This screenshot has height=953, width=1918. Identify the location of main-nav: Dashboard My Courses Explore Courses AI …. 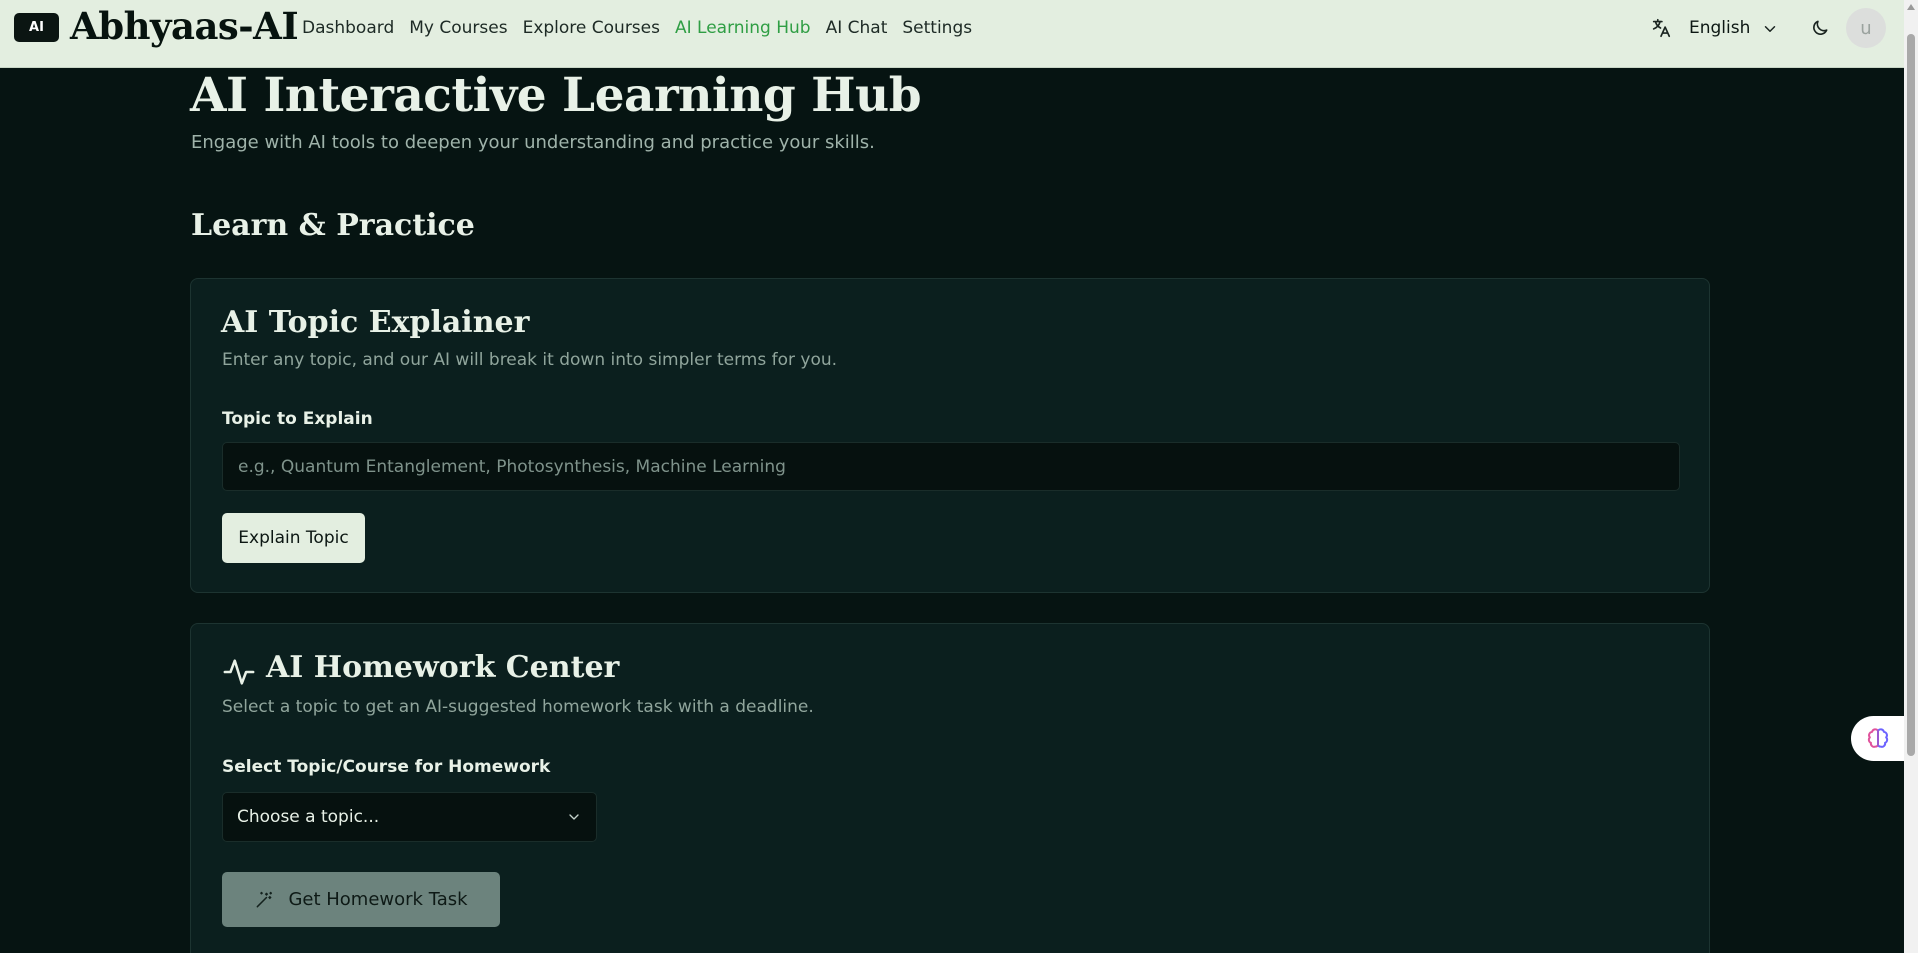
(637, 28).